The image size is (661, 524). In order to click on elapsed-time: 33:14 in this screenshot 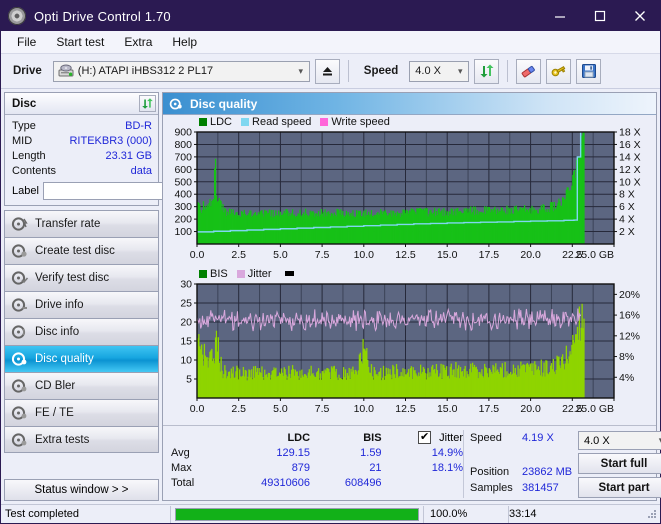, I will do `click(577, 514)`.